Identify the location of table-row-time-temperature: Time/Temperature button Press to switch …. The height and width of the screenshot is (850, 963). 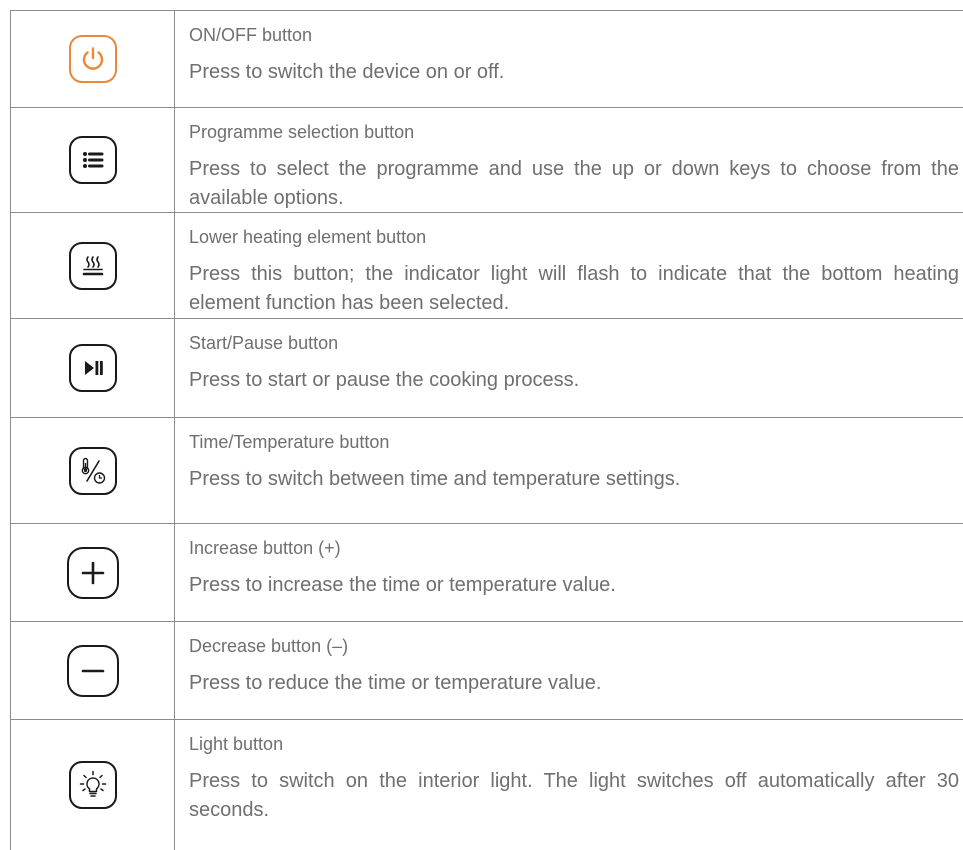
(486, 471).